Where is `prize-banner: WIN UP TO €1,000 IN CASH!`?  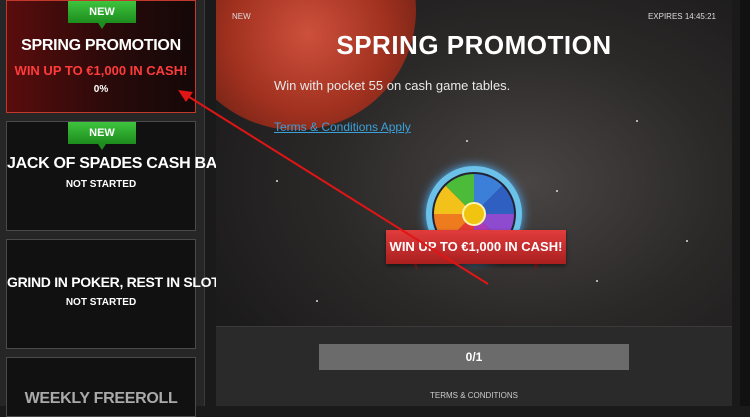
prize-banner: WIN UP TO €1,000 IN CASH! is located at coordinates (476, 247).